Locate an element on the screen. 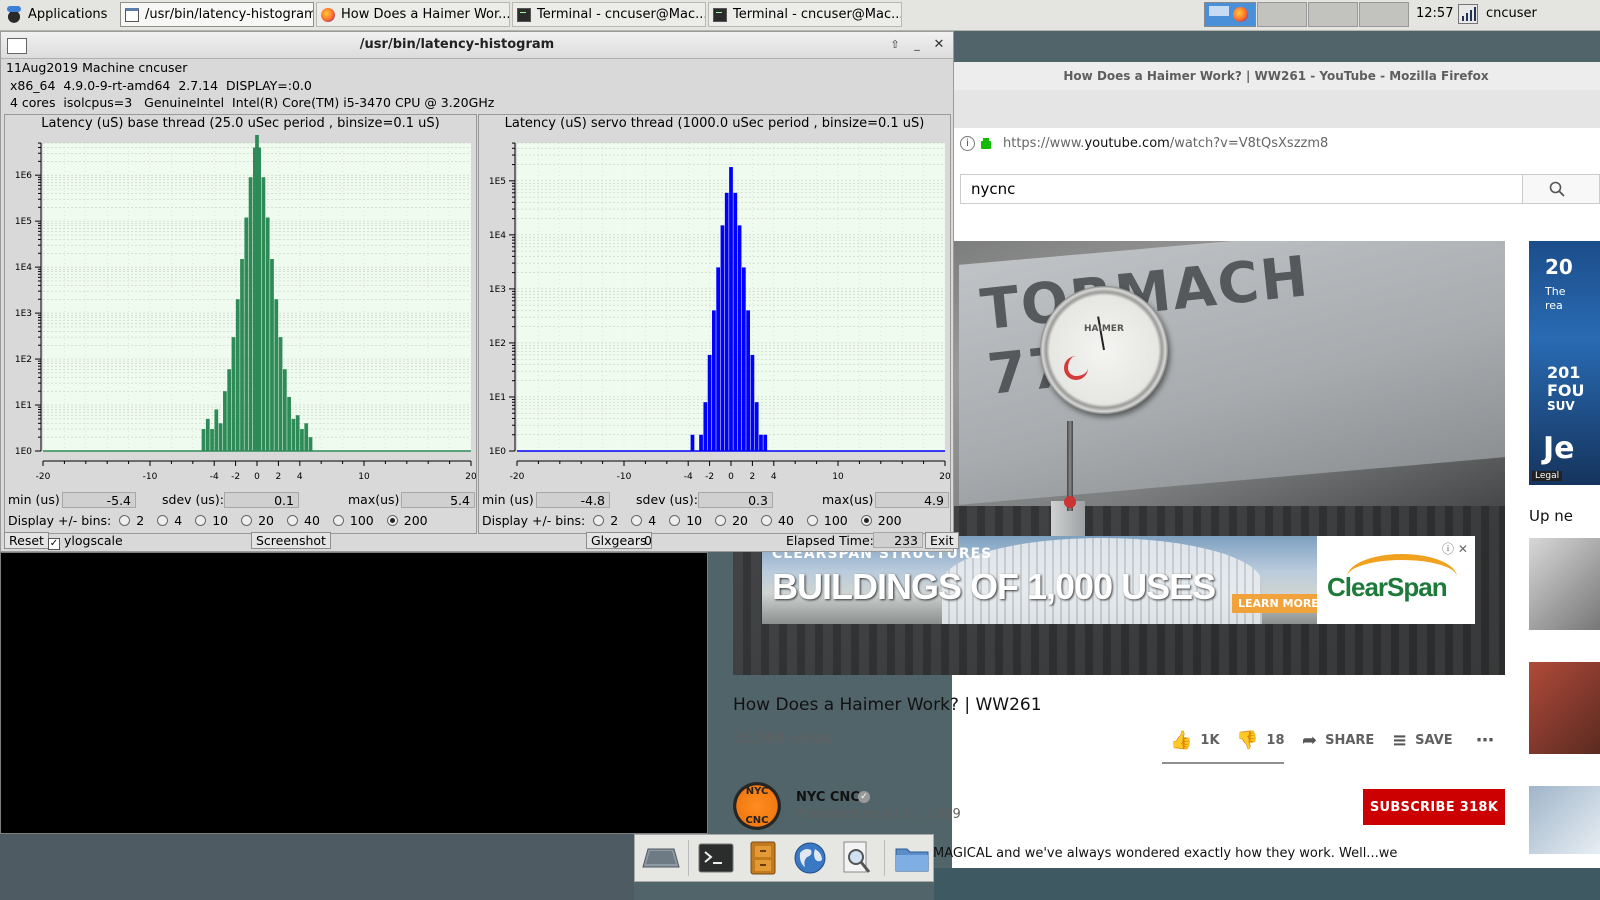 Image resolution: width=1600 pixels, height=900 pixels. task-latency-histogram: /usr/bin/latency-histogram is located at coordinates (217, 14).